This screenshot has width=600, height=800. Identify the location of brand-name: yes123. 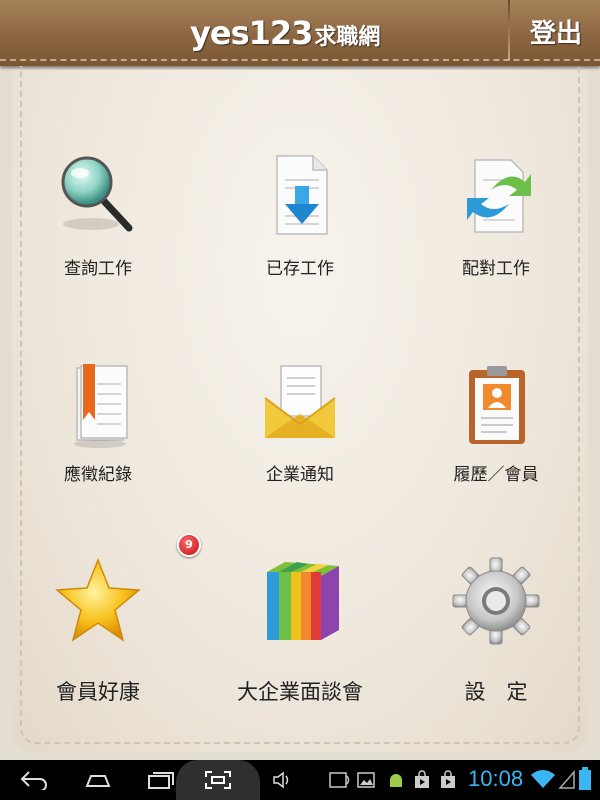
(251, 33).